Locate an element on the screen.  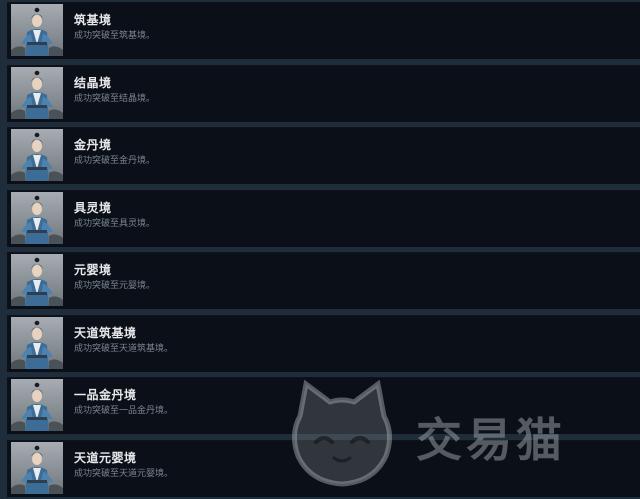
achievement-row: 天道元婴境 成功突破至天道元婴境。 is located at coordinates (323, 468).